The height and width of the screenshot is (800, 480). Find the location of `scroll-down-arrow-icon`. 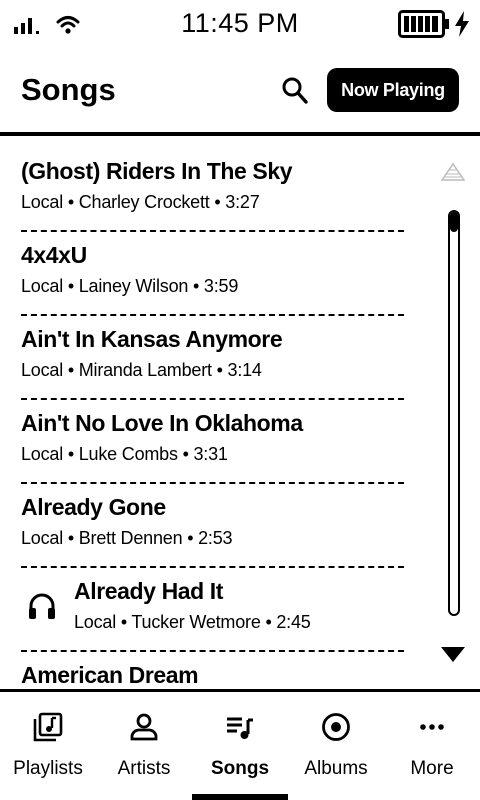

scroll-down-arrow-icon is located at coordinates (453, 654).